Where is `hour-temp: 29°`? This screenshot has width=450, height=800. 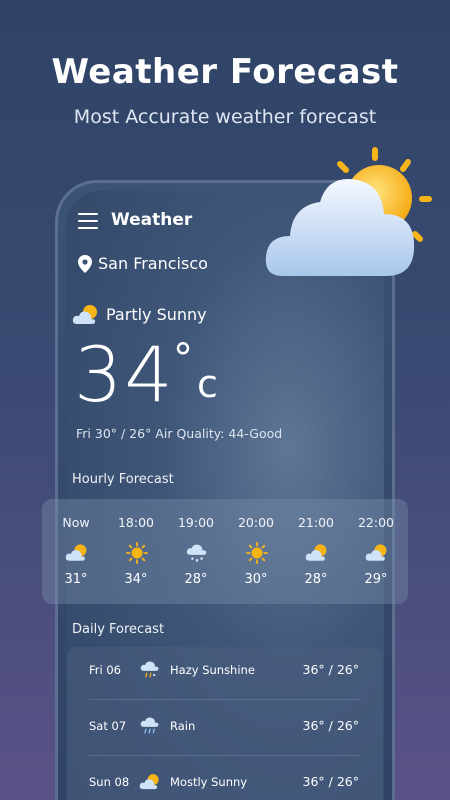 hour-temp: 29° is located at coordinates (376, 579).